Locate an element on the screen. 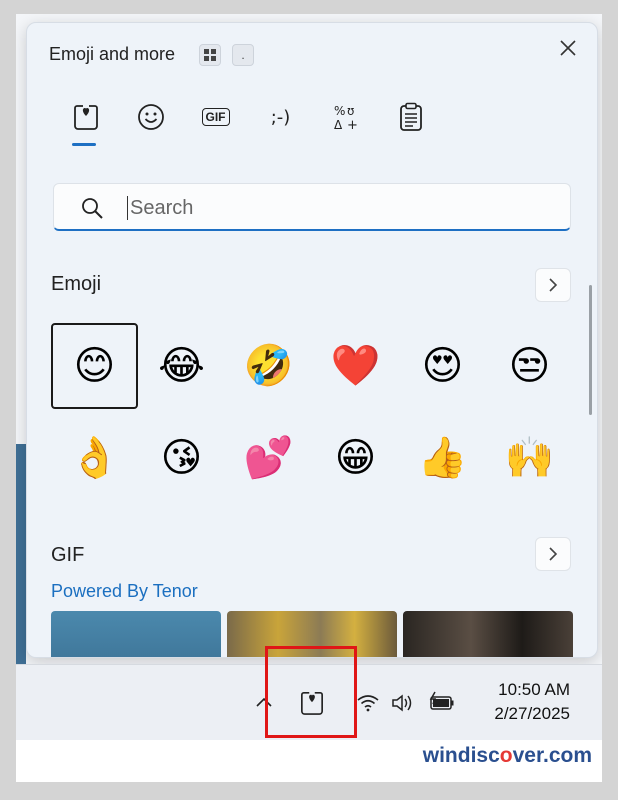  two-hearts-emoji-icon: 💕 is located at coordinates (268, 458).